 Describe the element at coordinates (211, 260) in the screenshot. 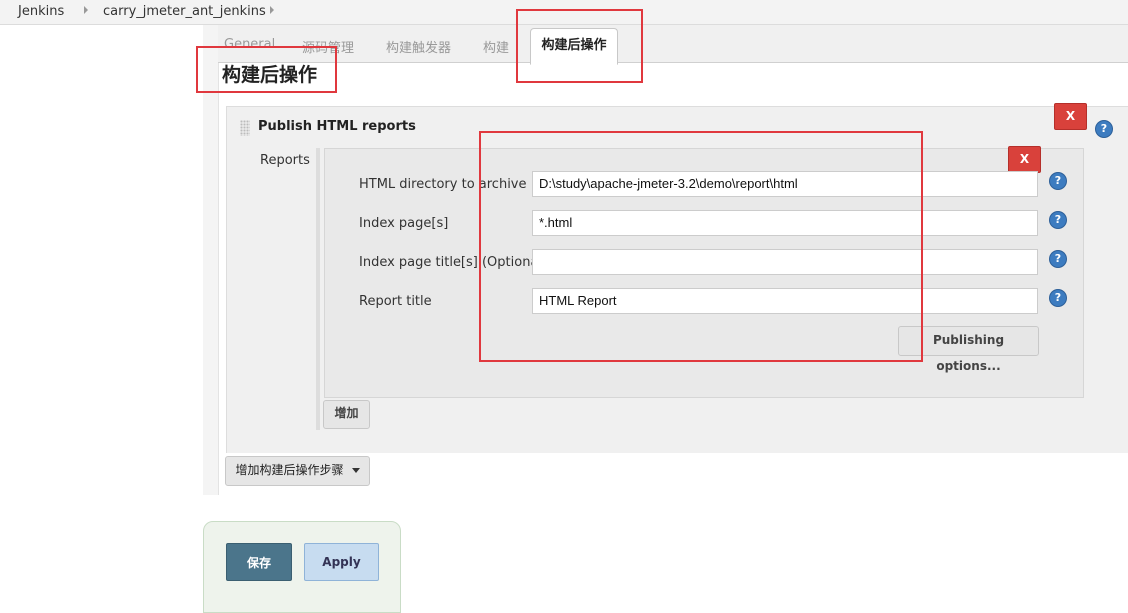

I see `content-left-border` at that location.